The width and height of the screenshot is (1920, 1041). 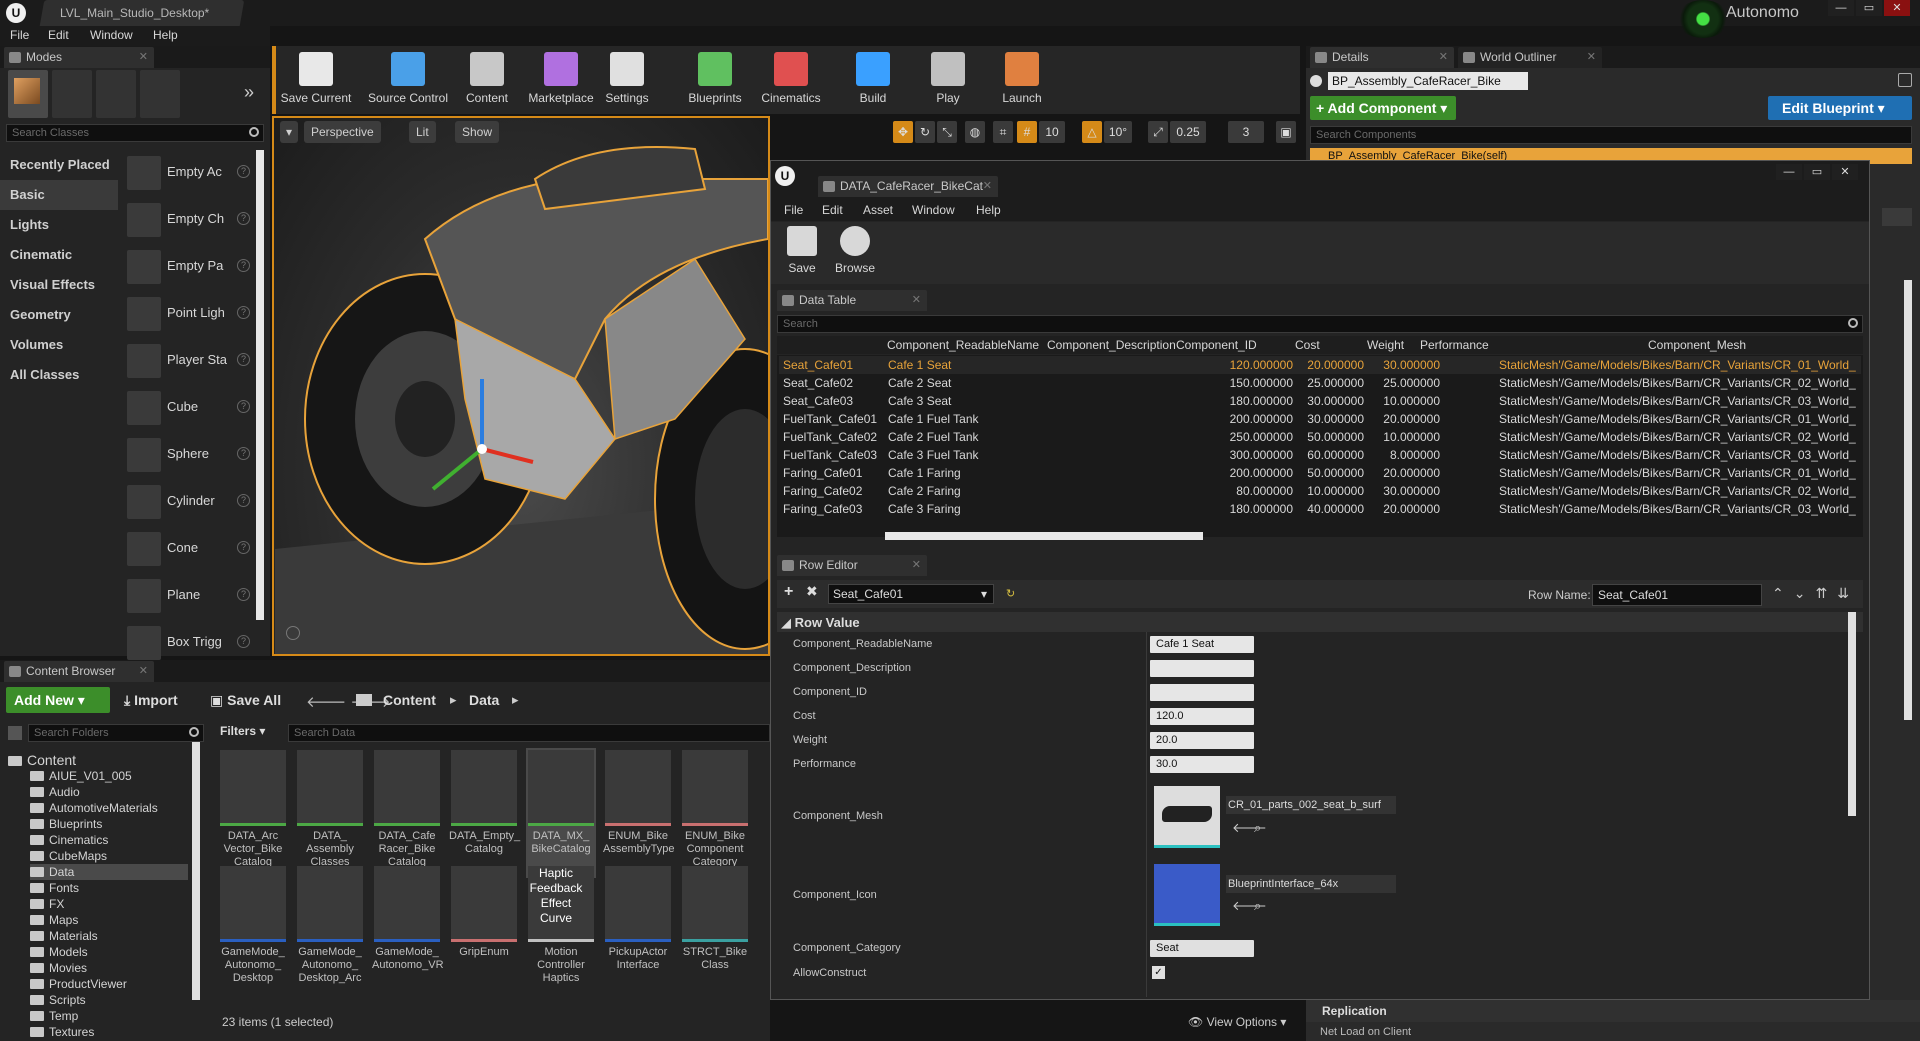 What do you see at coordinates (855, 252) in the screenshot?
I see `browse-button: Browse` at bounding box center [855, 252].